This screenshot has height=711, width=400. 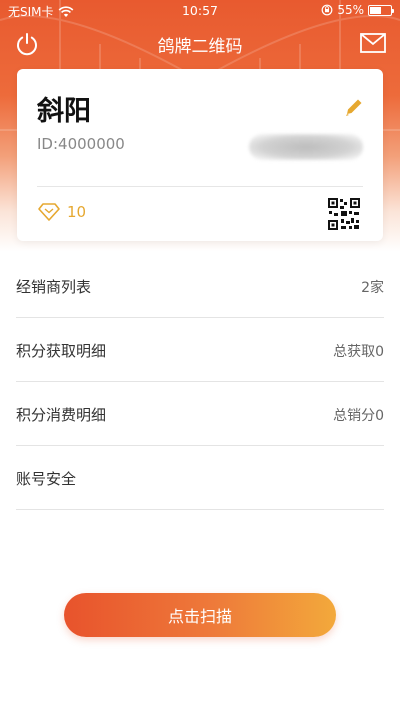 What do you see at coordinates (200, 414) in the screenshot?
I see `menu-item-points-spent: 积分消费明细 总销分0` at bounding box center [200, 414].